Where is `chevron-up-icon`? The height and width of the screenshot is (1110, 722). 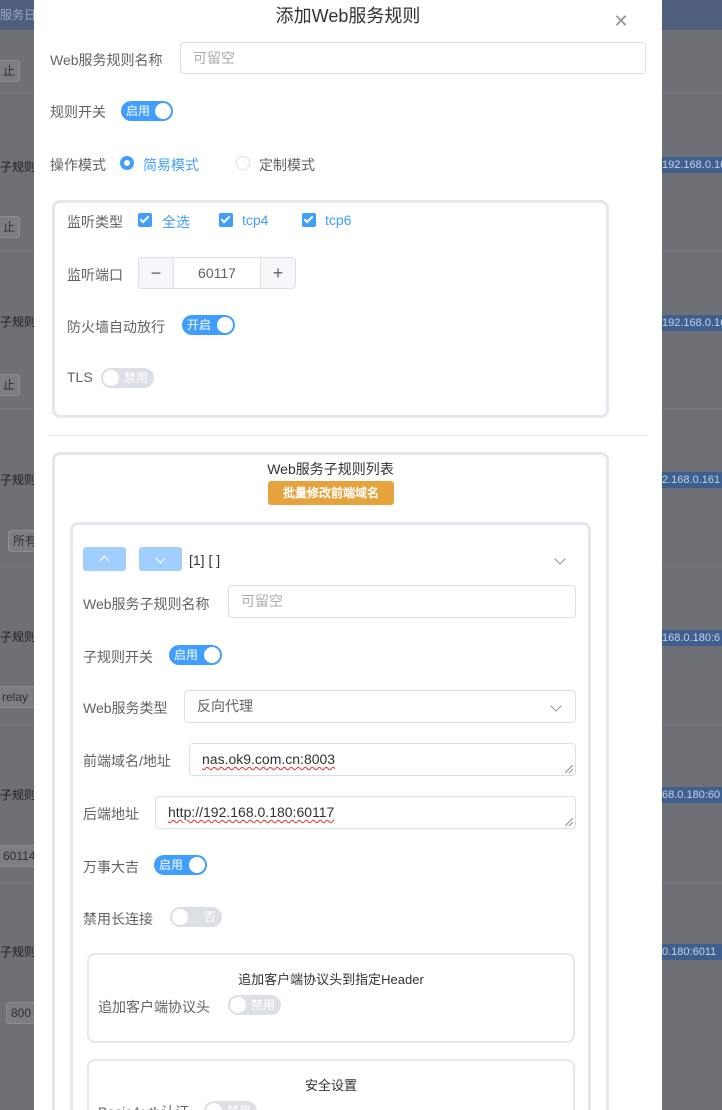 chevron-up-icon is located at coordinates (104, 560).